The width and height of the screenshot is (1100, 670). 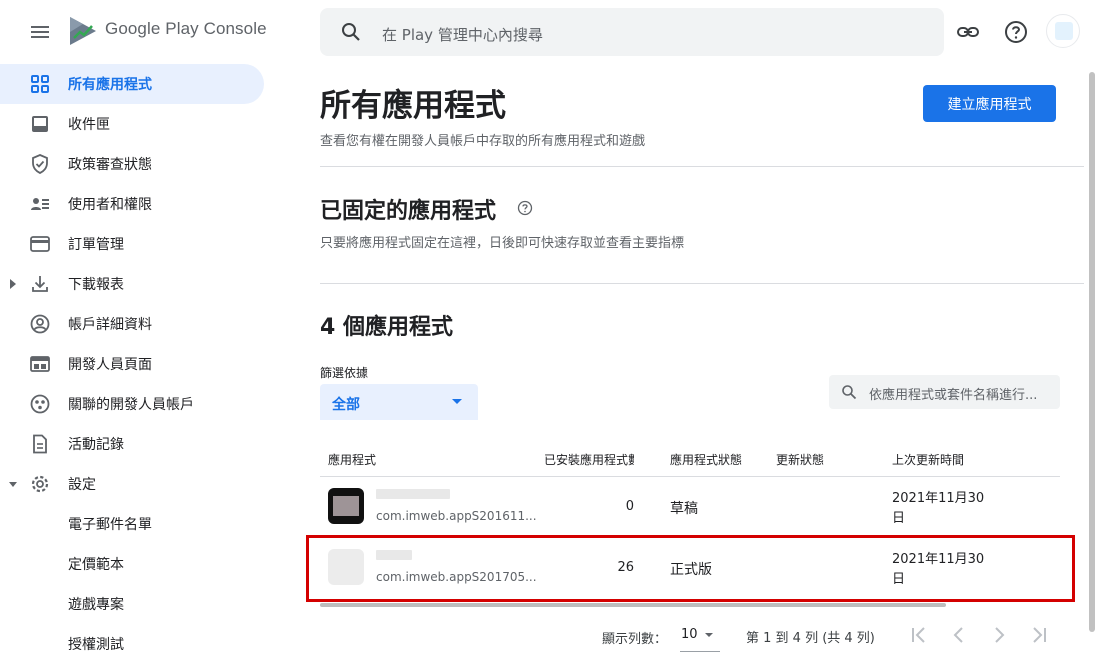 What do you see at coordinates (40, 364) in the screenshot?
I see `web-page-icon` at bounding box center [40, 364].